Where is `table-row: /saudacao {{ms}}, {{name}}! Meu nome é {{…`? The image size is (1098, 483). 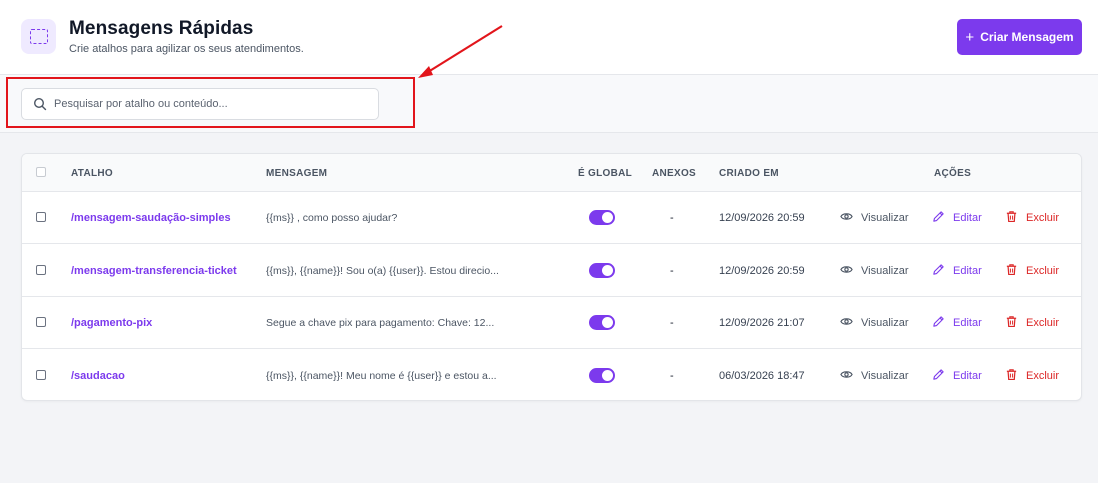
table-row: /saudacao {{ms}}, {{name}}! Meu nome é {{… is located at coordinates (551, 375).